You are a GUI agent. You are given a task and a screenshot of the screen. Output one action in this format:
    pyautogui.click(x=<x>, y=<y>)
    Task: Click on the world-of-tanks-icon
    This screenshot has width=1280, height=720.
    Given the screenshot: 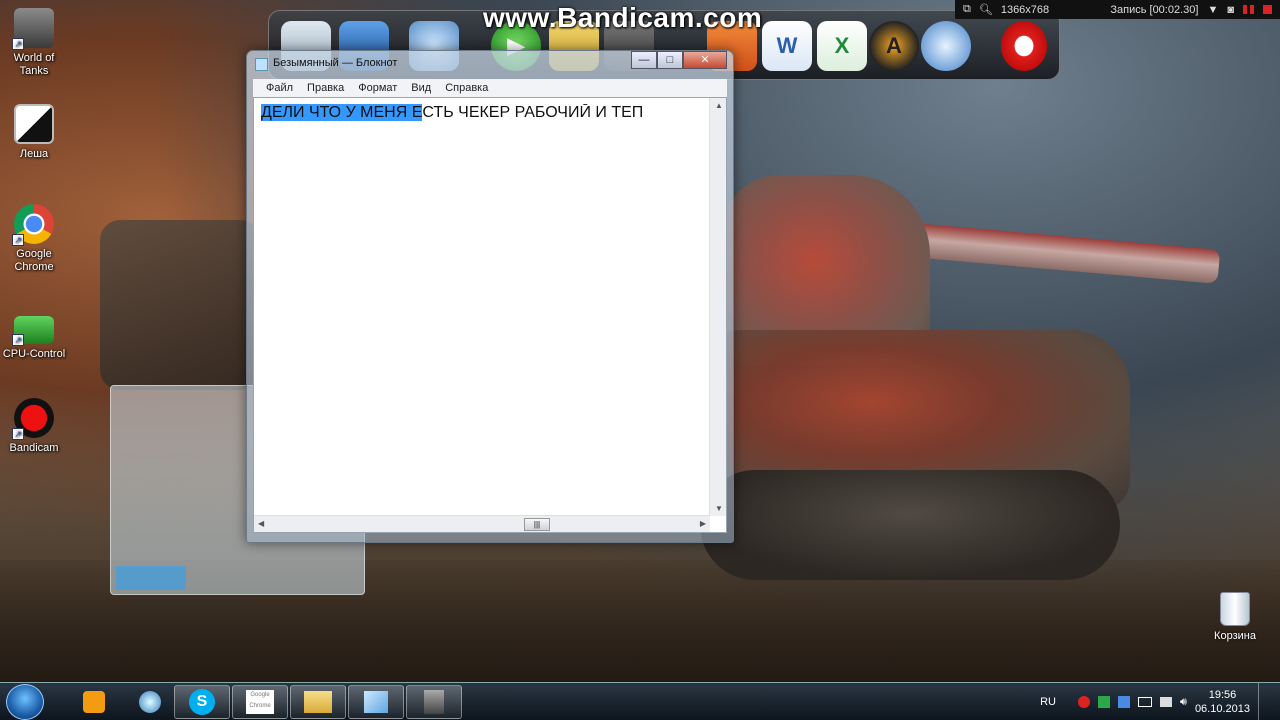 What is the action you would take?
    pyautogui.click(x=434, y=702)
    